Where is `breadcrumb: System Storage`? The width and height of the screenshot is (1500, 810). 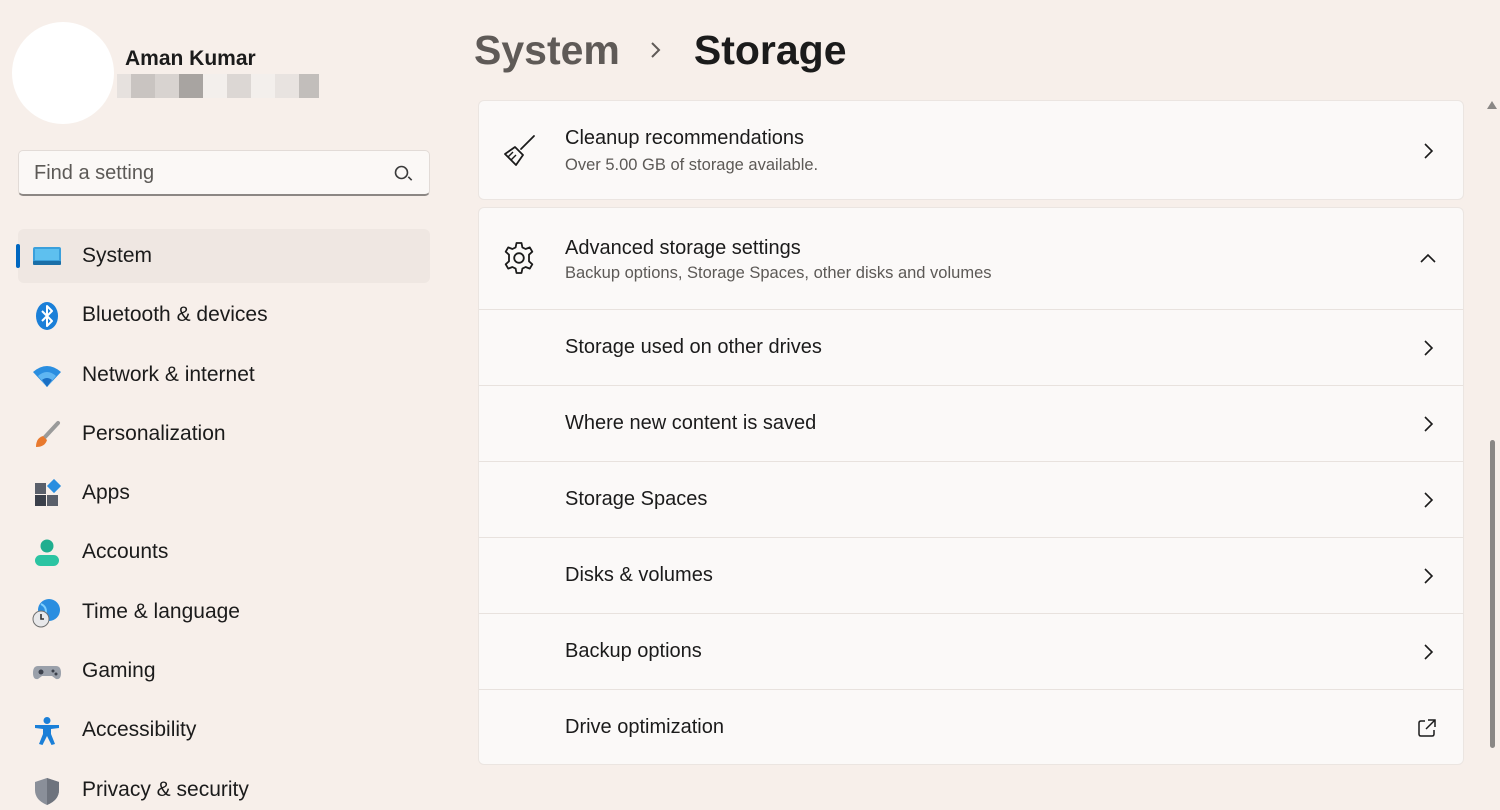
breadcrumb: System Storage is located at coordinates (660, 50).